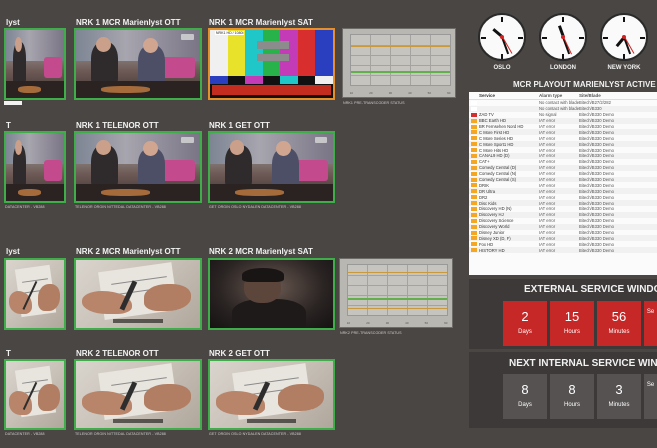 This screenshot has height=448, width=657. What do you see at coordinates (374, 103) in the screenshot?
I see `graph-caption: NRK1 PRE-TRANSCODER STATUS` at bounding box center [374, 103].